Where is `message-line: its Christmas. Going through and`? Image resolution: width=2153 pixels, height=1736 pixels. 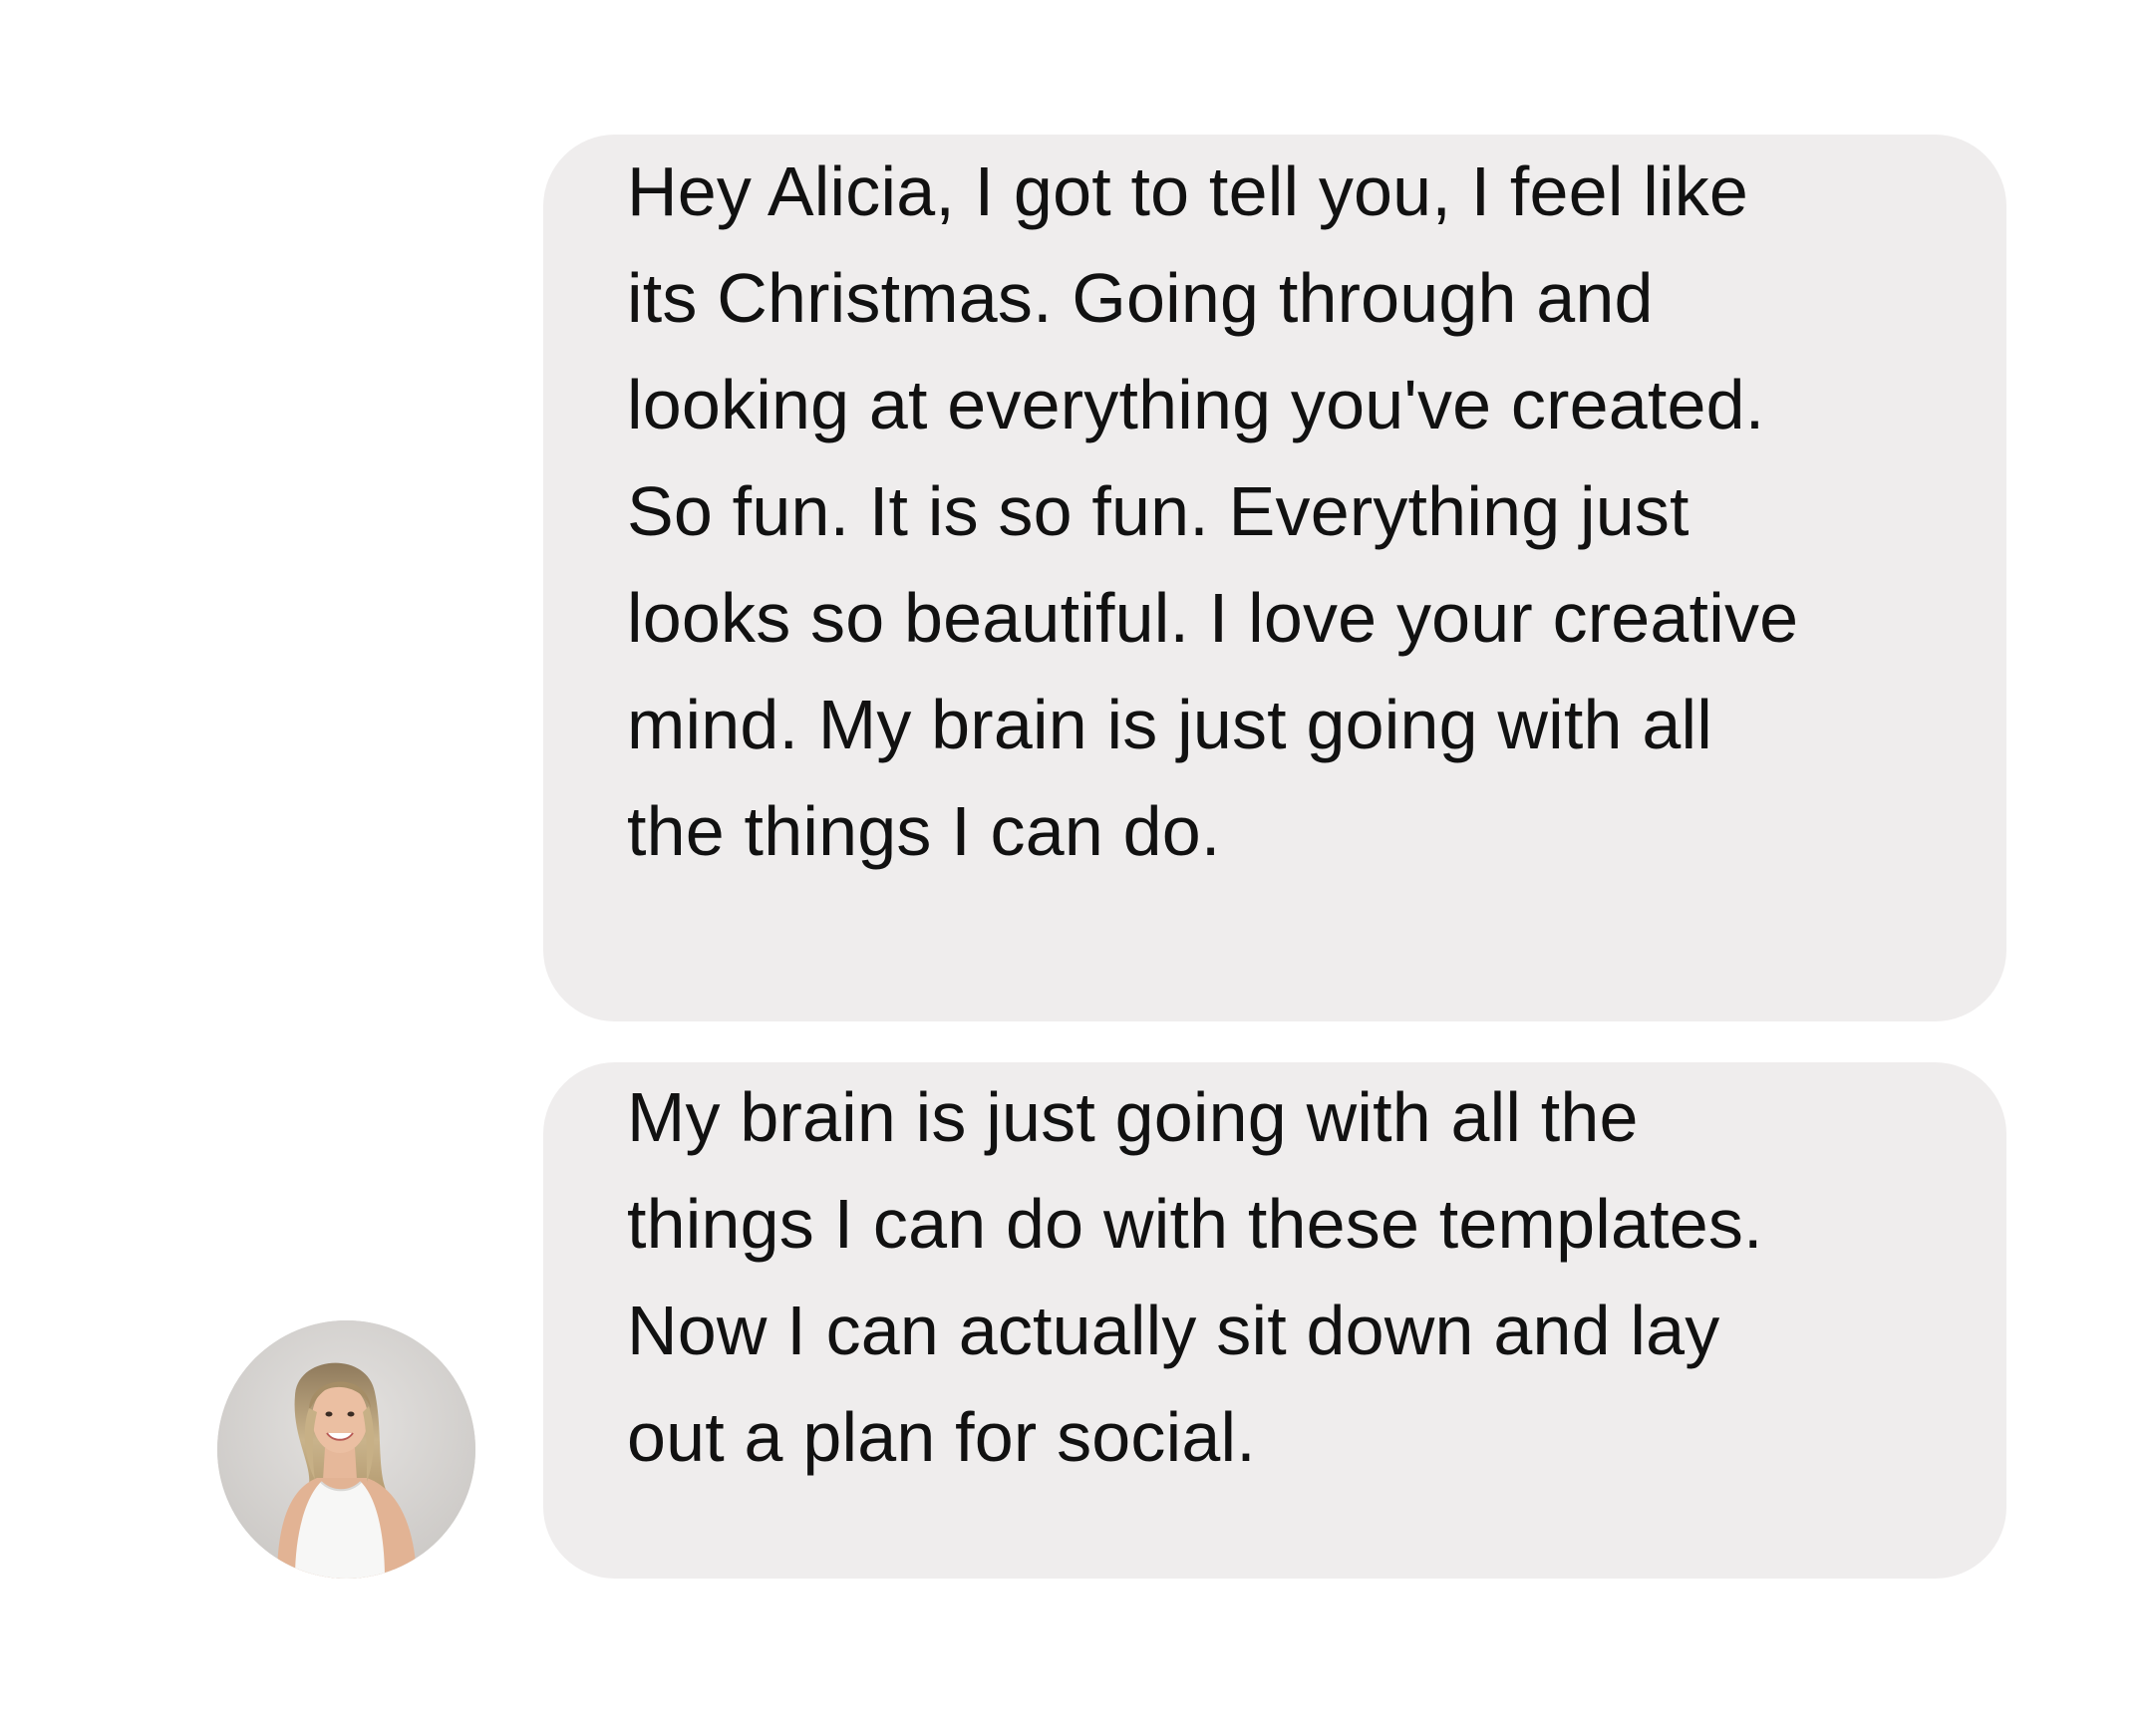
message-line: its Christmas. Going through and is located at coordinates (1140, 298).